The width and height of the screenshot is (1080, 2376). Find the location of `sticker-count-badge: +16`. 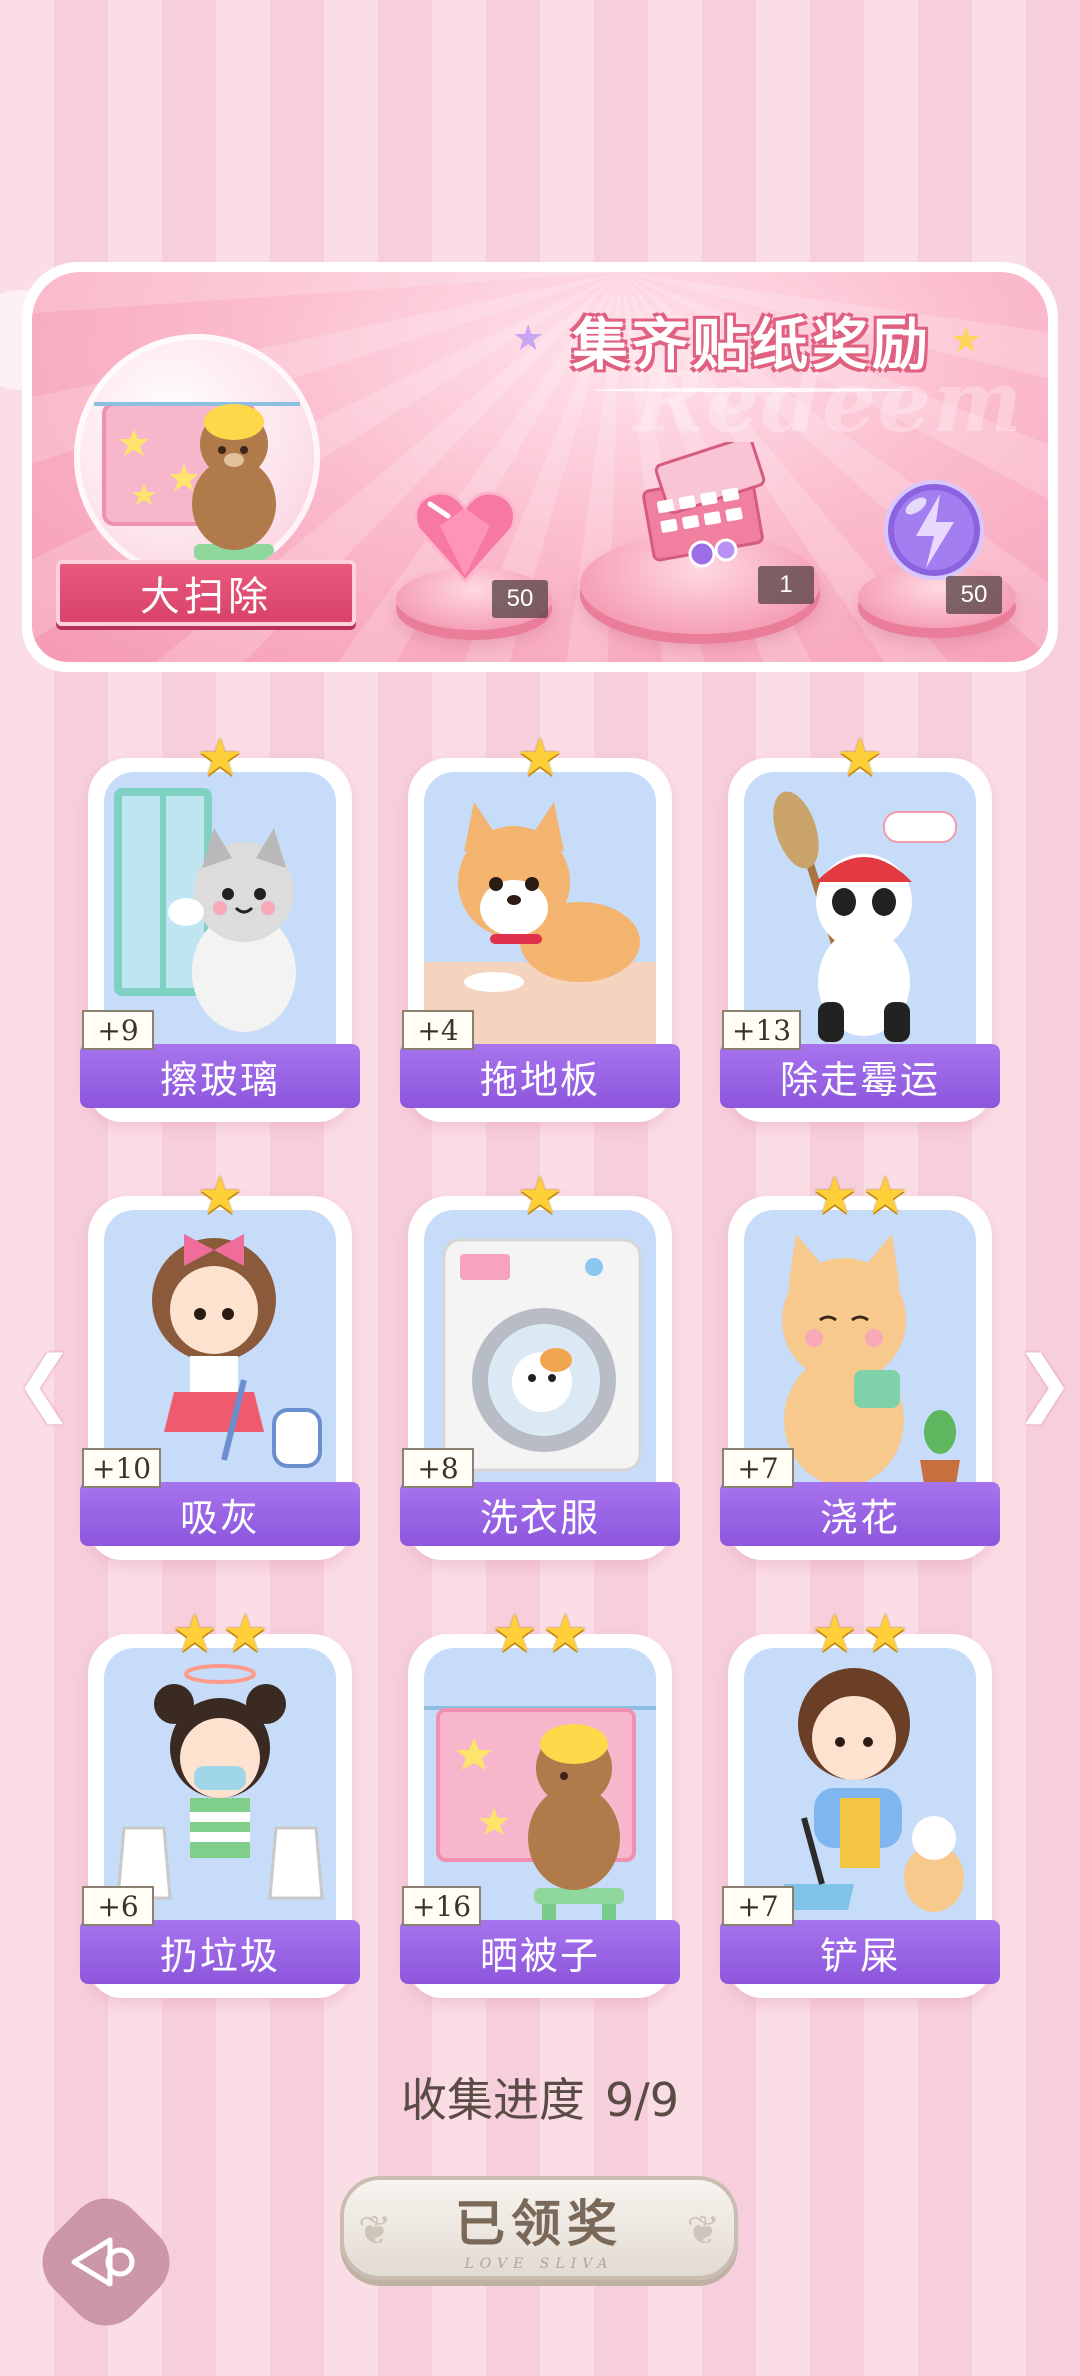

sticker-count-badge: +16 is located at coordinates (442, 1906).